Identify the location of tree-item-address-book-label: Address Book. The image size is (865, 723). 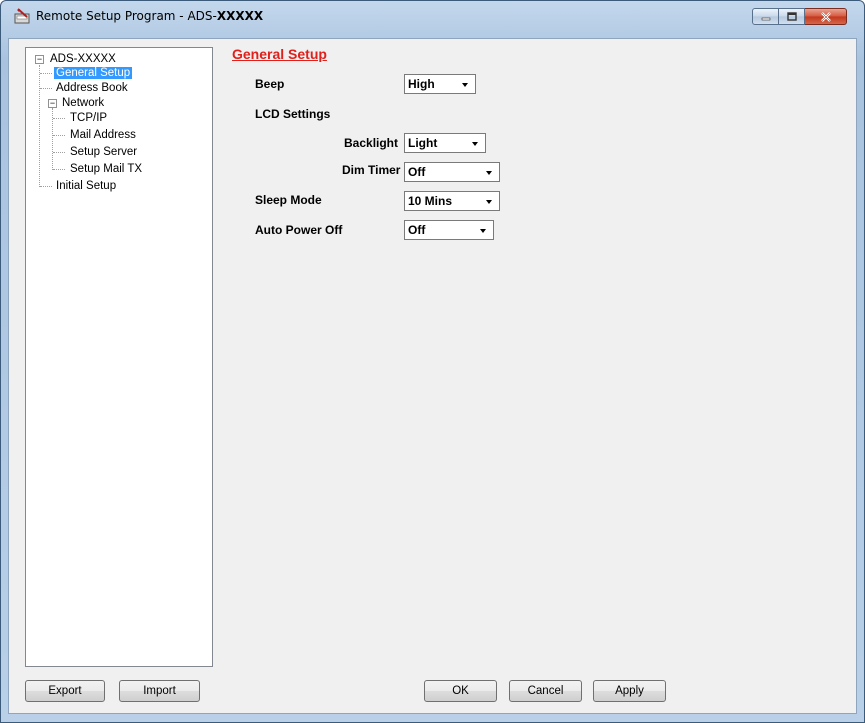
(92, 88).